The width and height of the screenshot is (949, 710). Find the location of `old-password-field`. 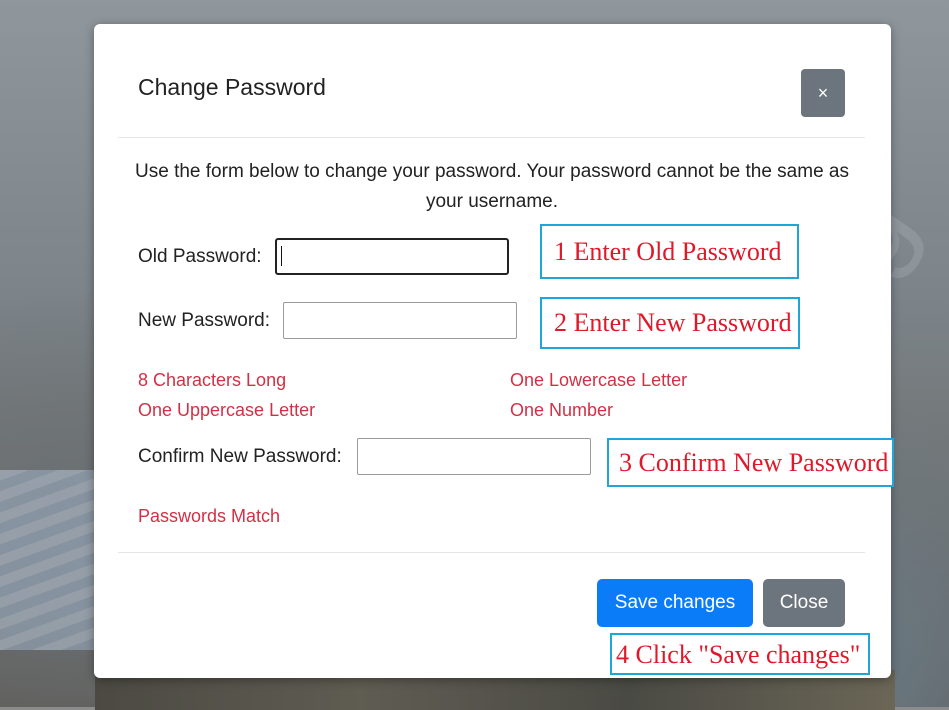

old-password-field is located at coordinates (392, 256).